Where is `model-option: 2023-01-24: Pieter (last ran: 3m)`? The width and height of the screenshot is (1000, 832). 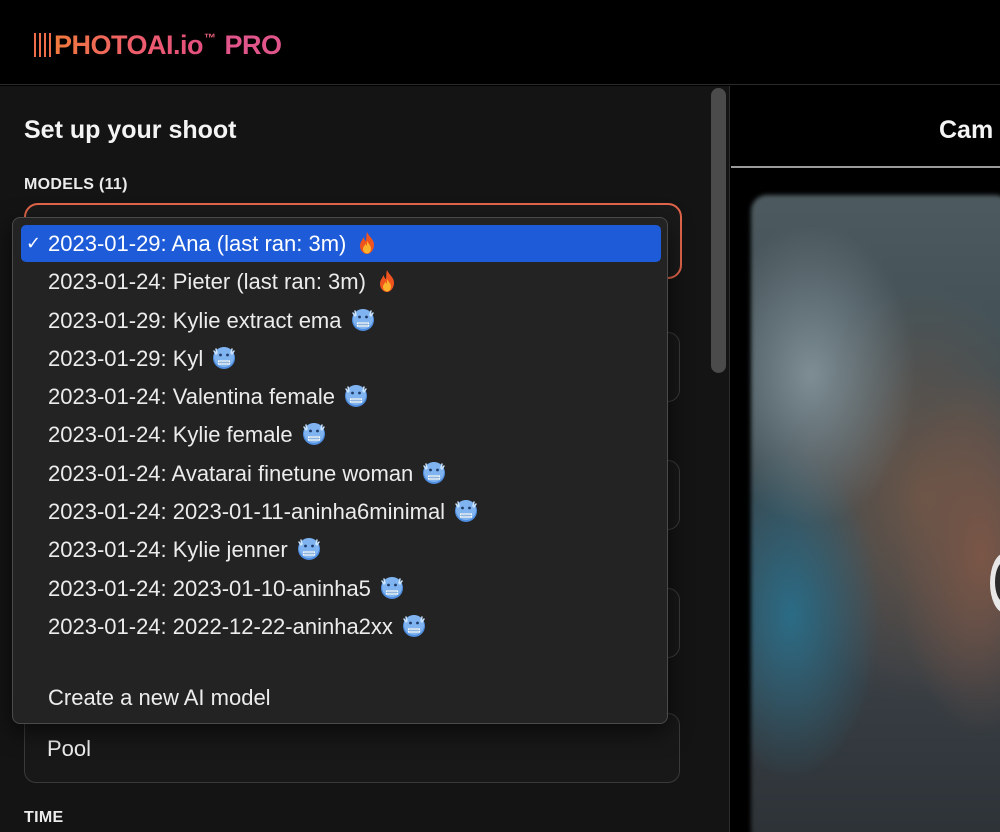 model-option: 2023-01-24: Pieter (last ran: 3m) is located at coordinates (341, 281).